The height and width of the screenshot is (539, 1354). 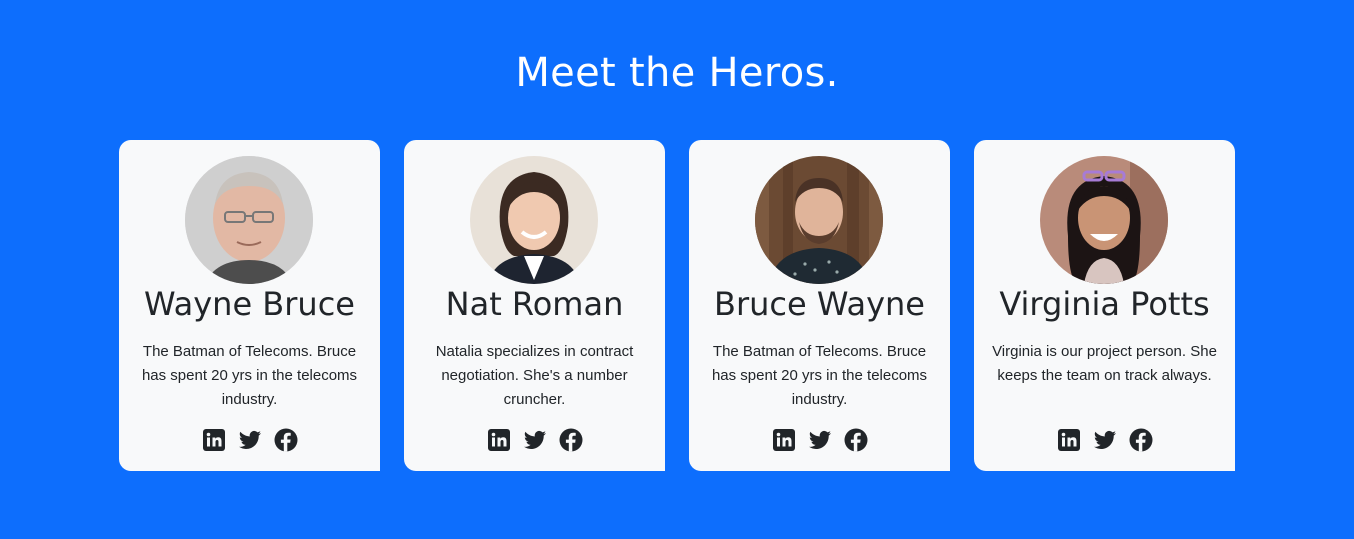 I want to click on section-title: Meet the Heros., so click(x=677, y=73).